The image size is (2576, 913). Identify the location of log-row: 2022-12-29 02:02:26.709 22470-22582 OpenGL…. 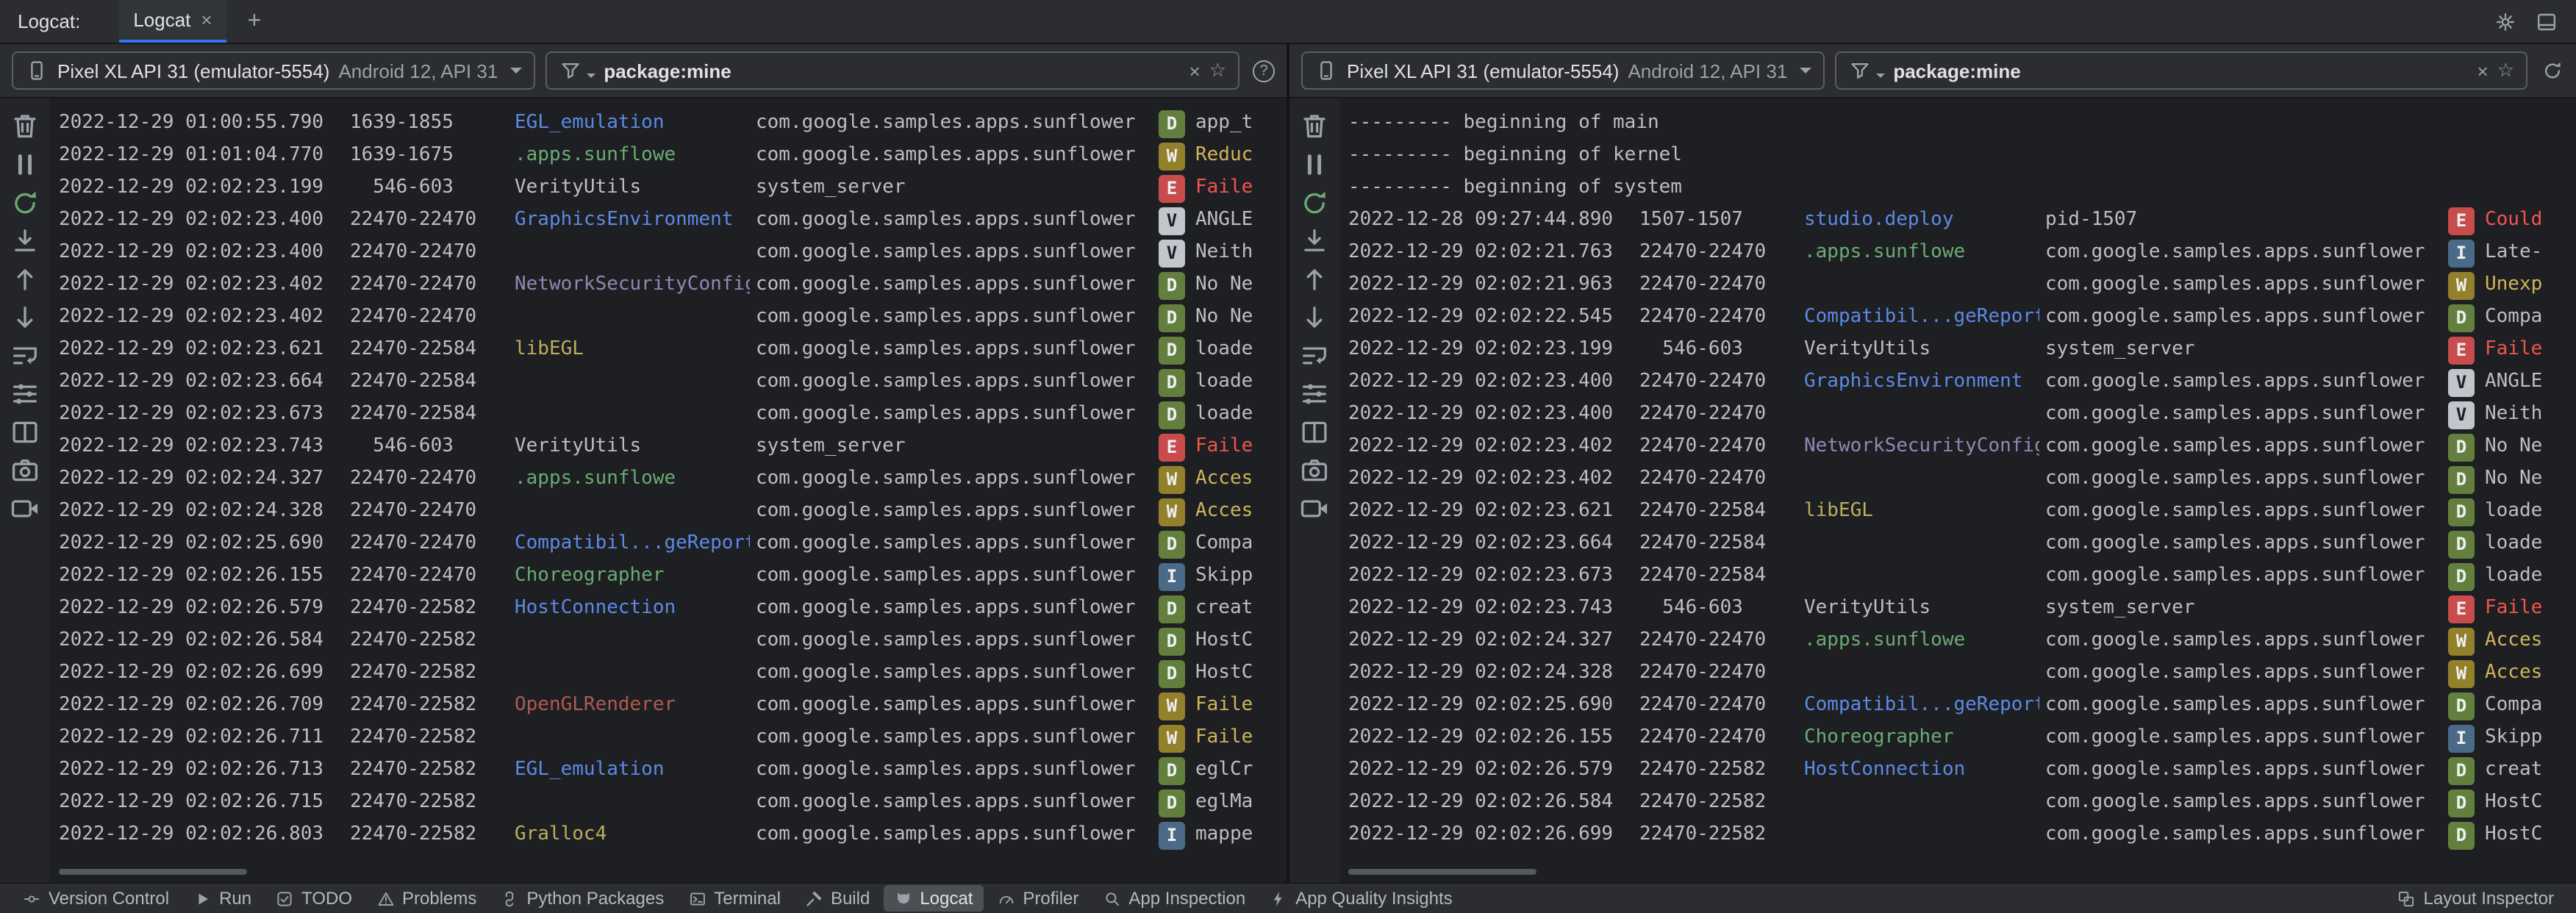
(673, 706).